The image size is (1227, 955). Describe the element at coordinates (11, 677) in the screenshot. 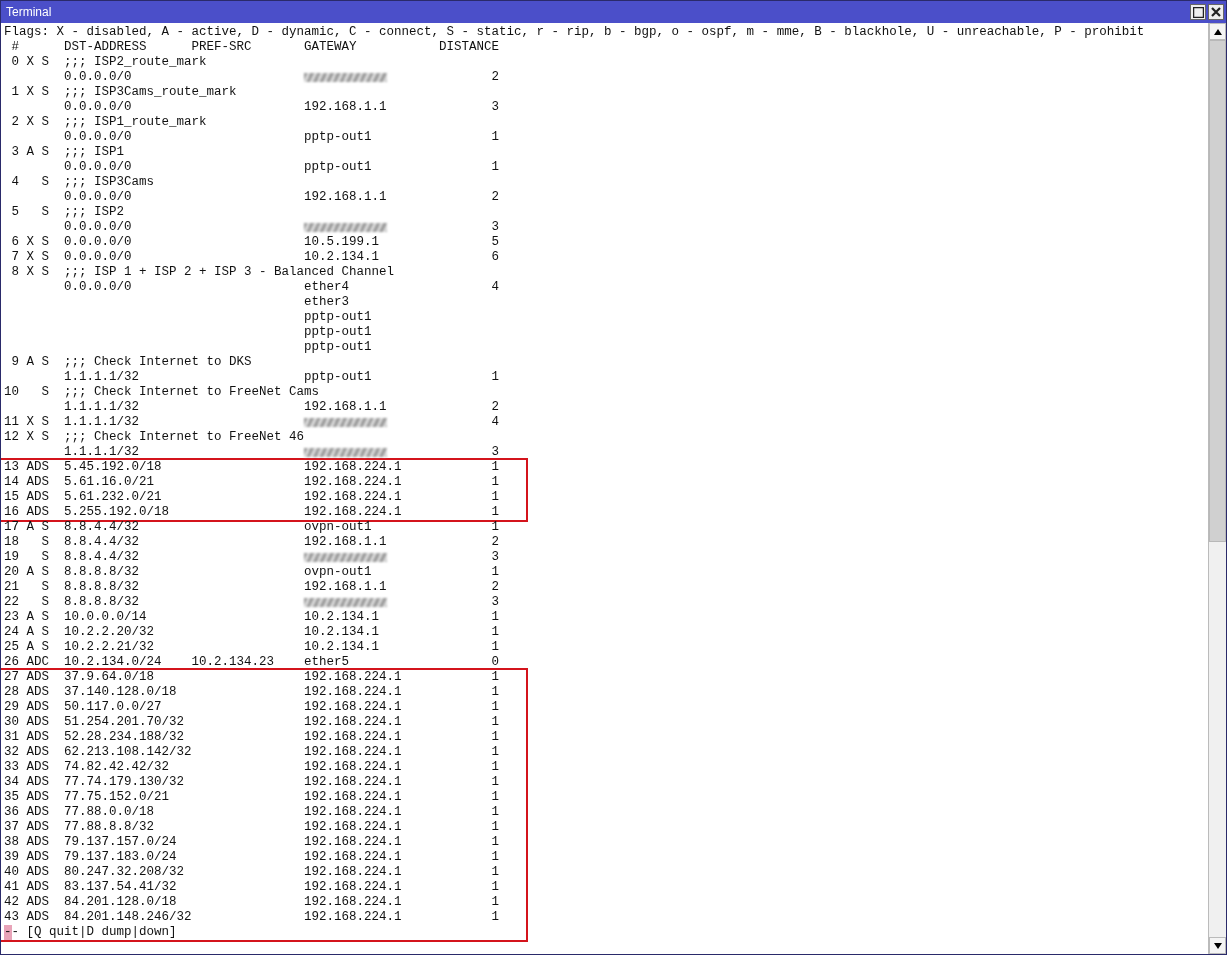

I see `route-number: 27` at that location.